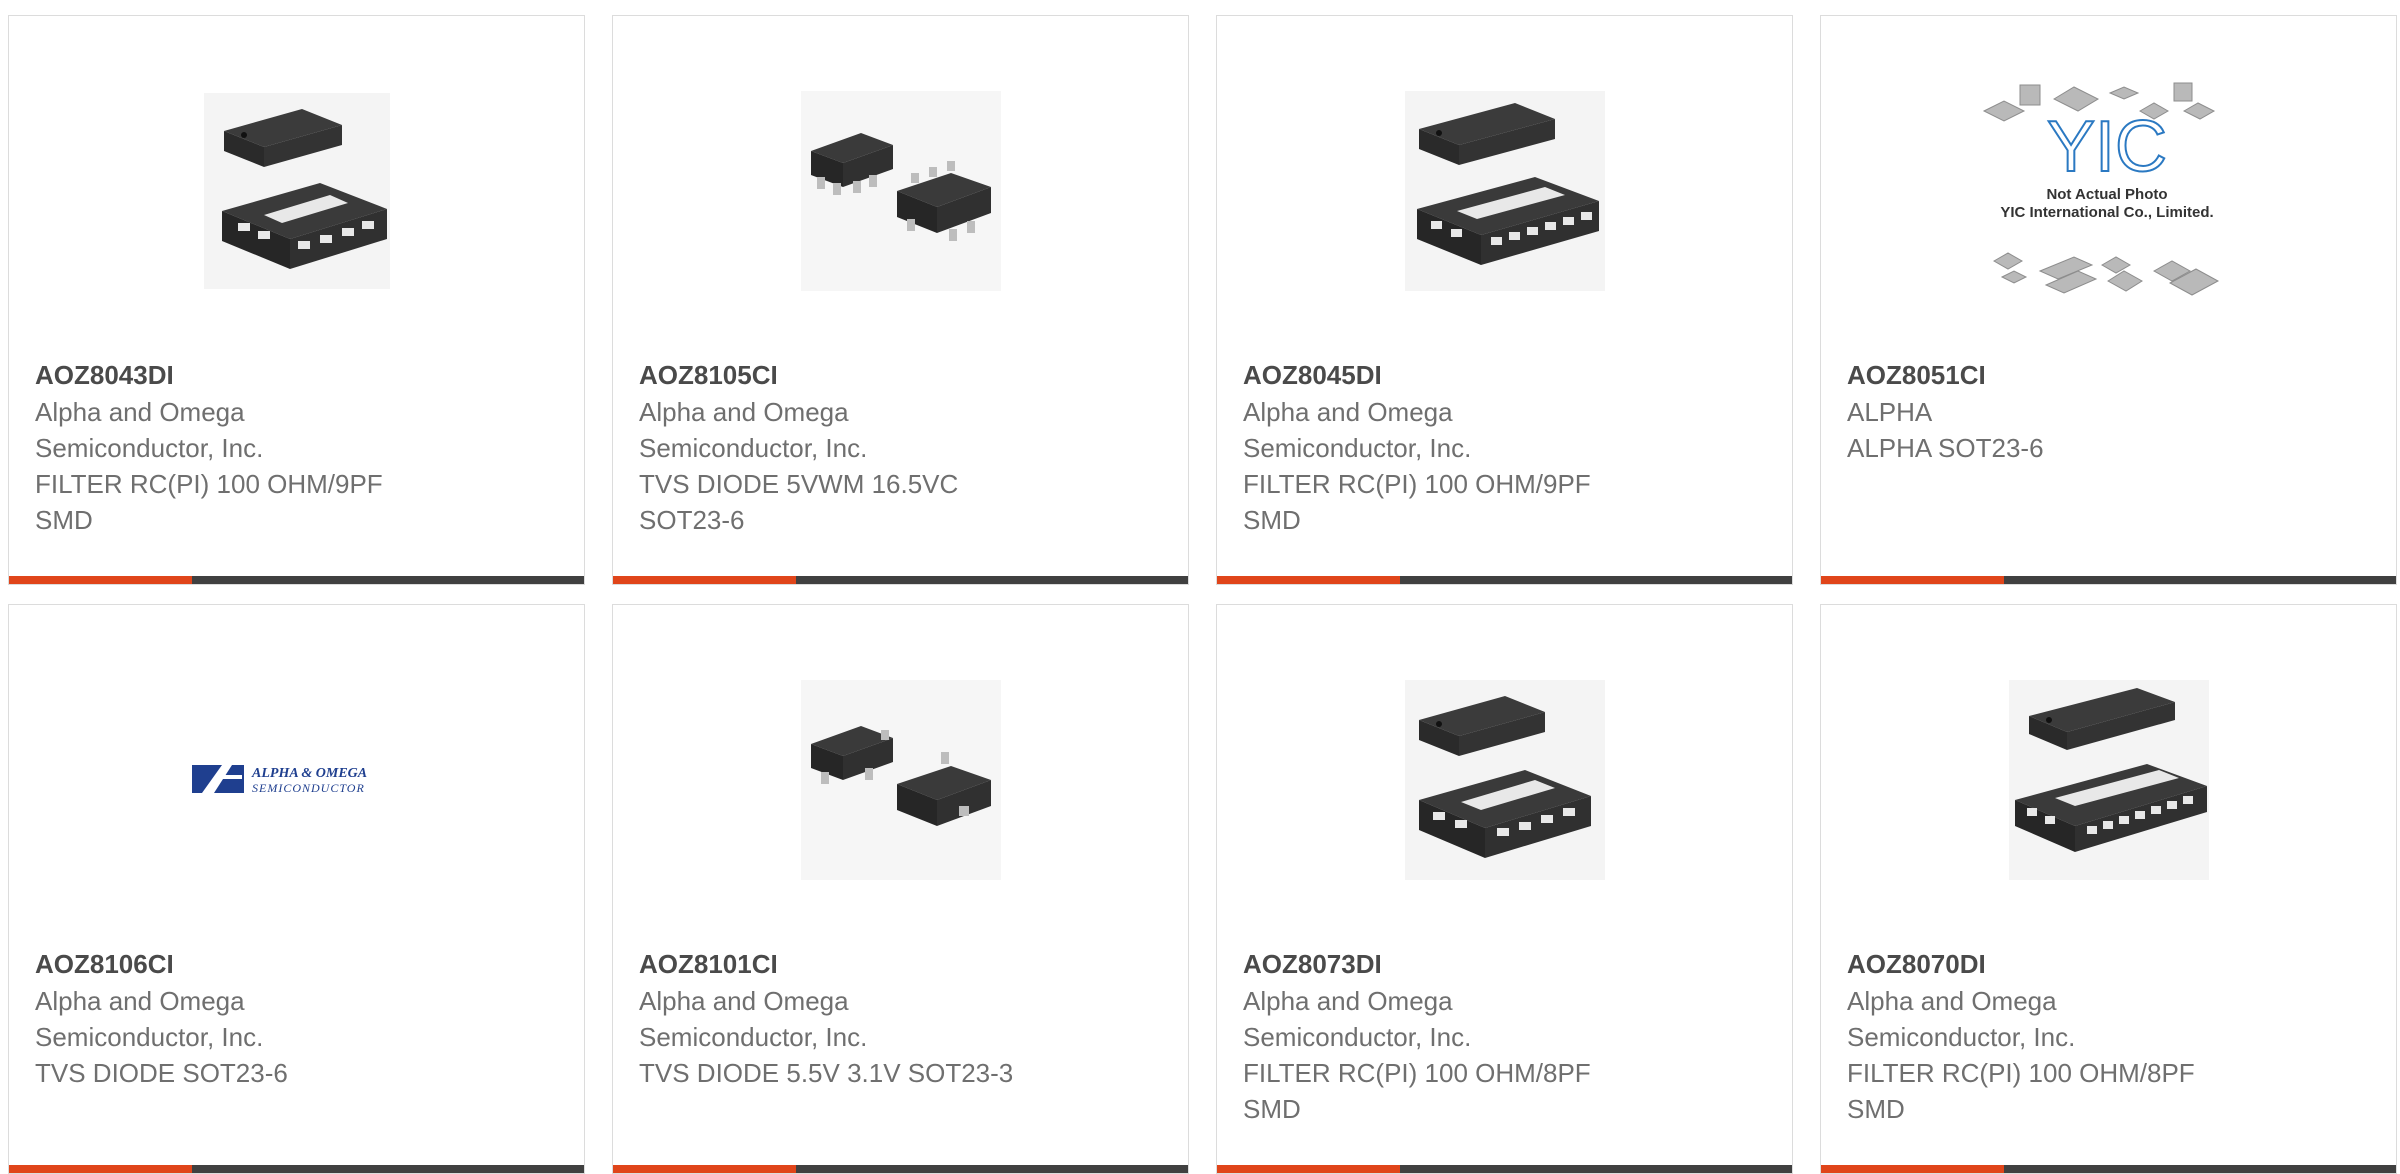  I want to click on part-number: AOZ8070DI, so click(2111, 964).